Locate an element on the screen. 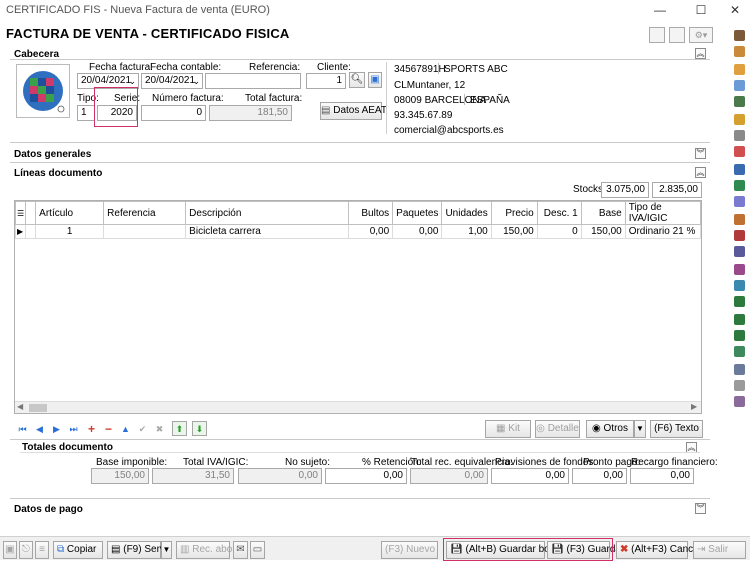 This screenshot has width=750, height=561. provisiones-field: 0,00 is located at coordinates (530, 476).